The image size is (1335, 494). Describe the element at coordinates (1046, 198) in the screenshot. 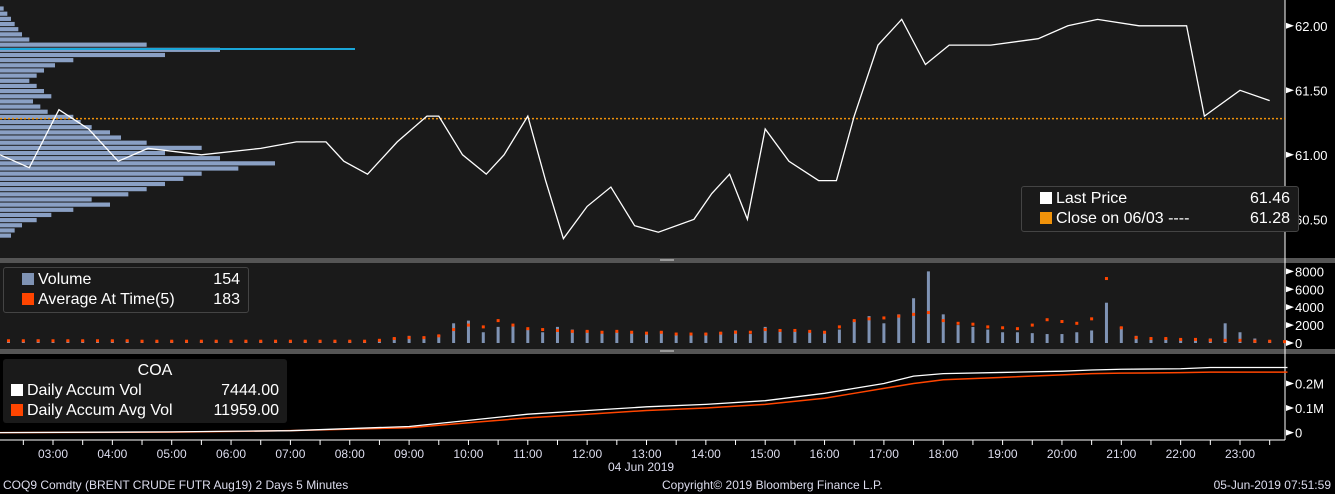

I see `last-price-swatch` at that location.